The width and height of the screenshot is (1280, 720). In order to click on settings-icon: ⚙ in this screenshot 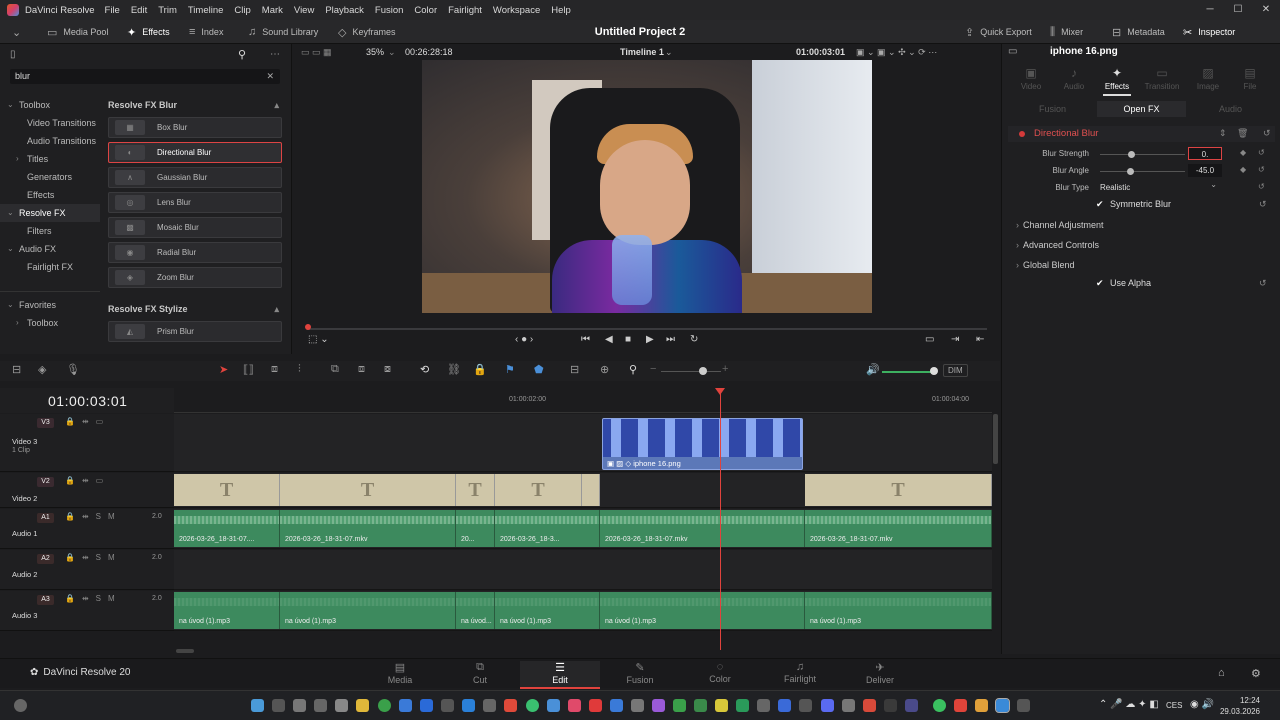, I will do `click(1256, 673)`.